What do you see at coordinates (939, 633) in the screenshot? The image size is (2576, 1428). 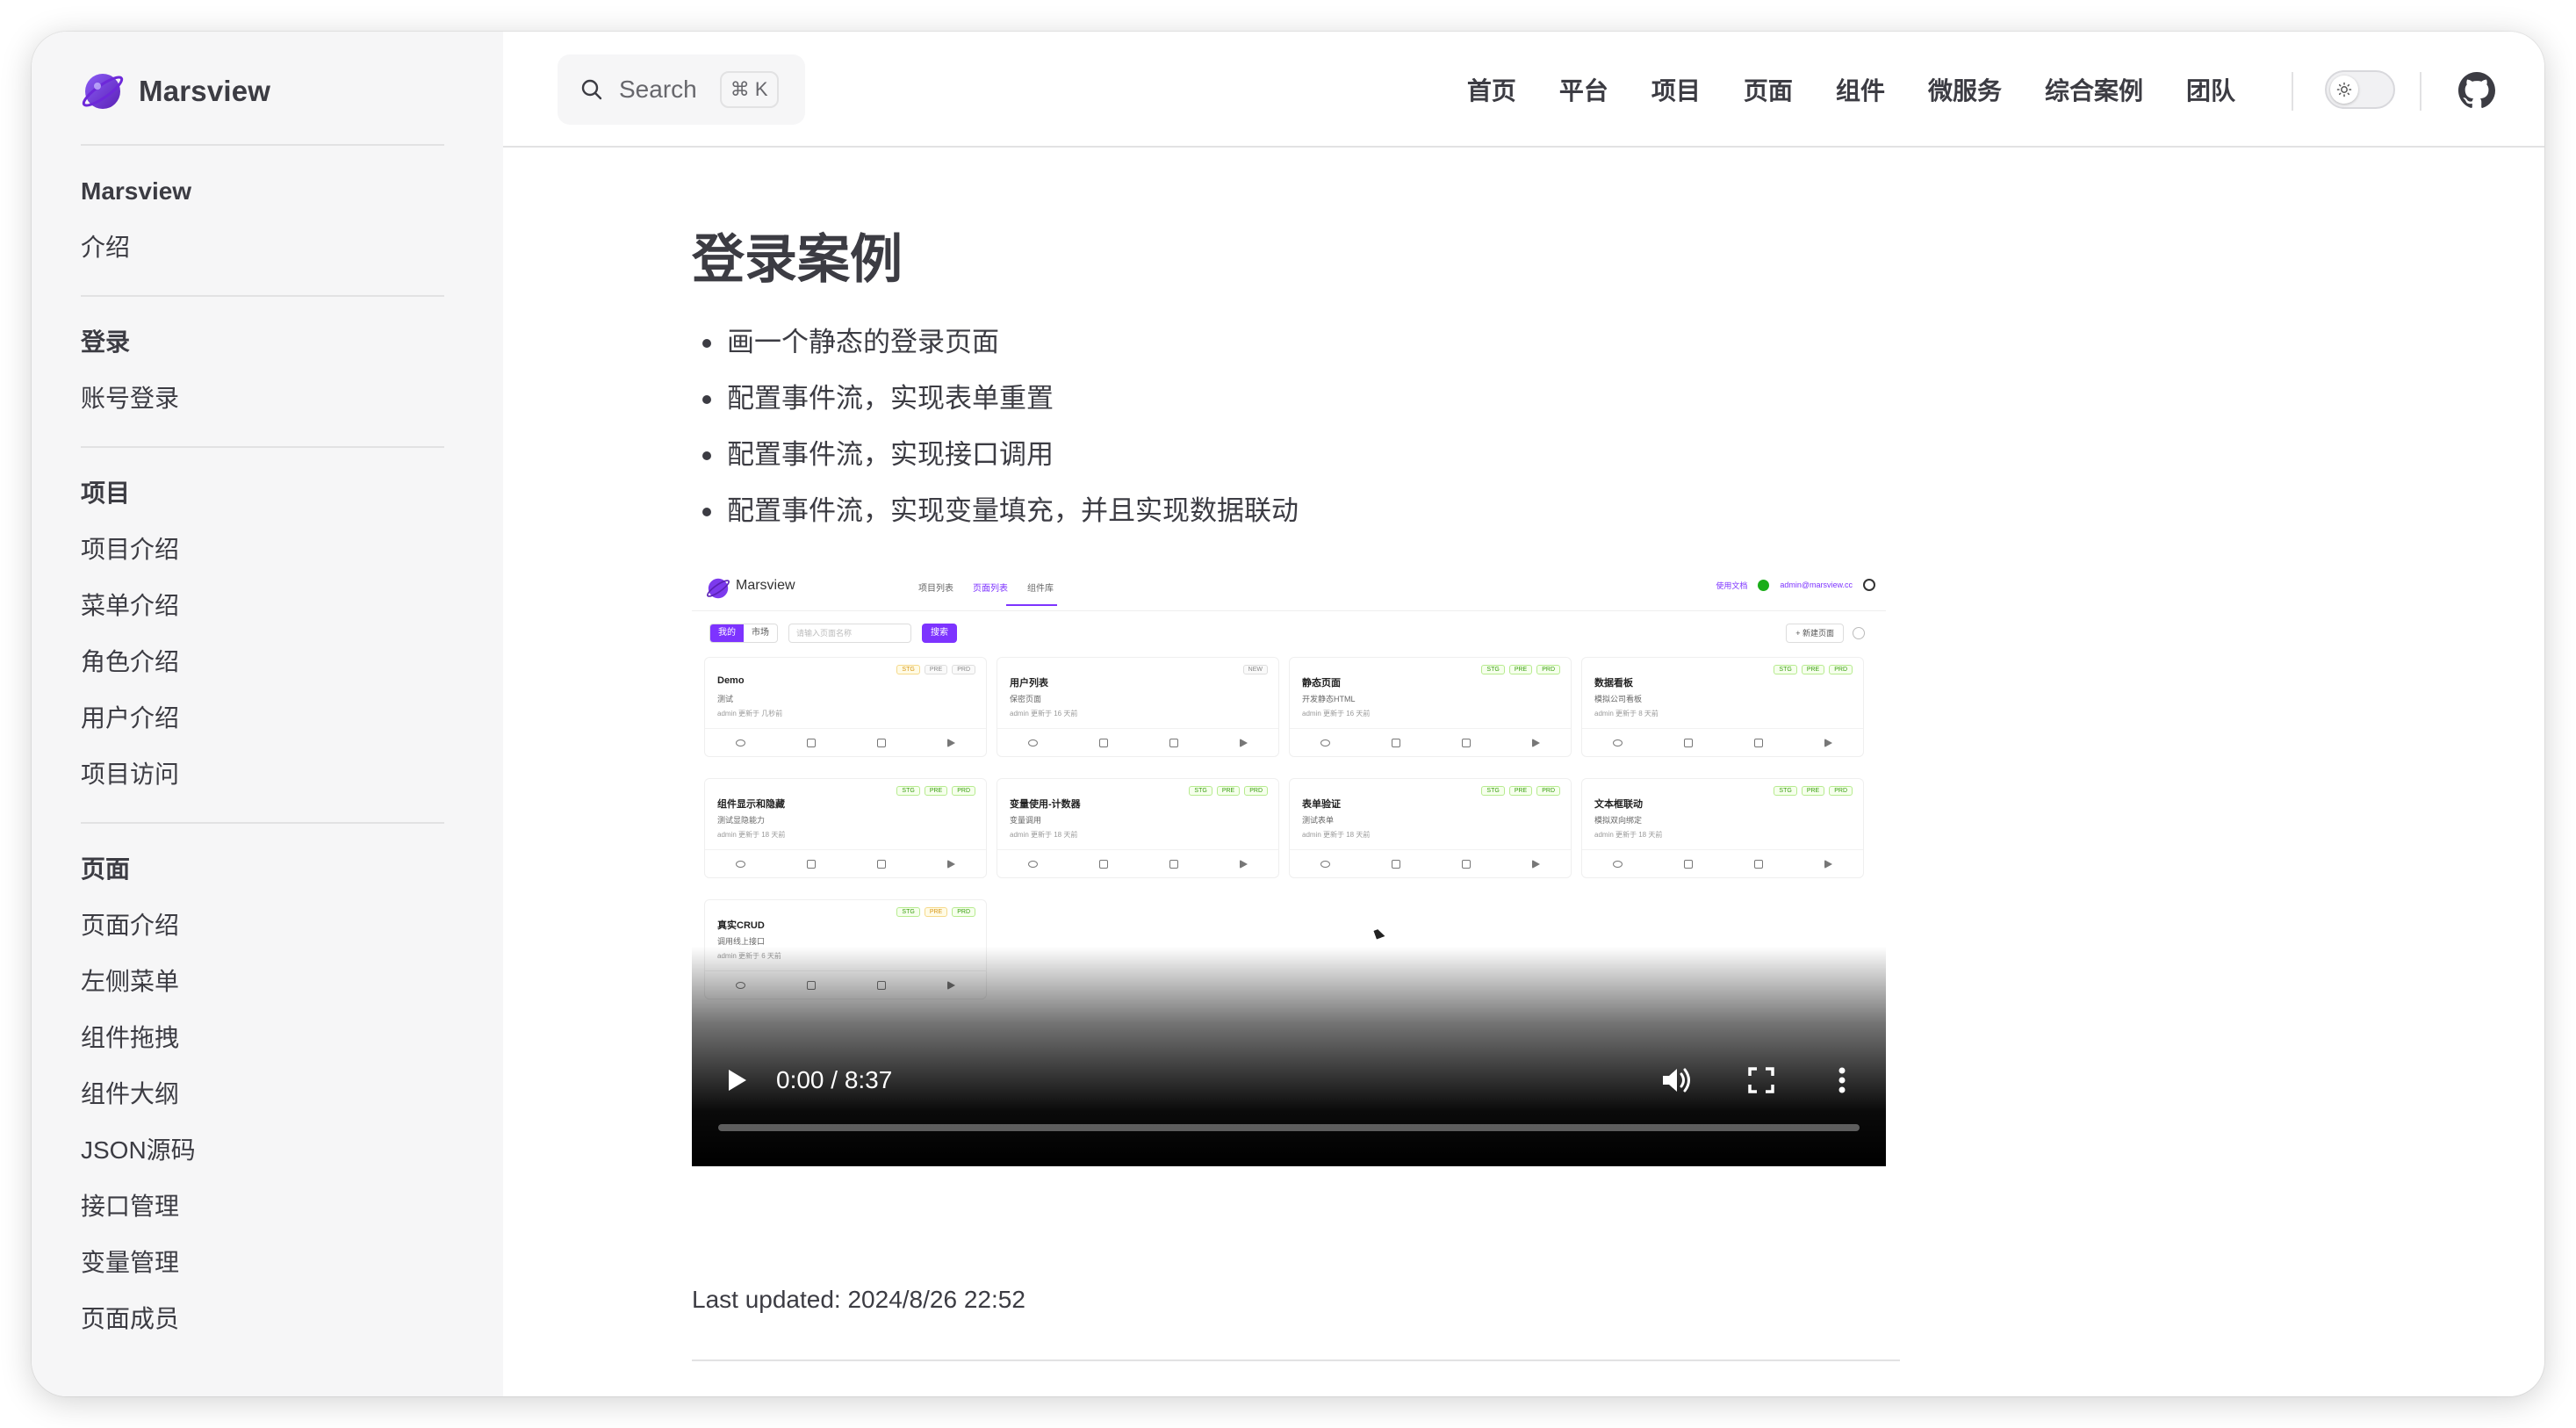 I see `capture-search-button: 搜索` at bounding box center [939, 633].